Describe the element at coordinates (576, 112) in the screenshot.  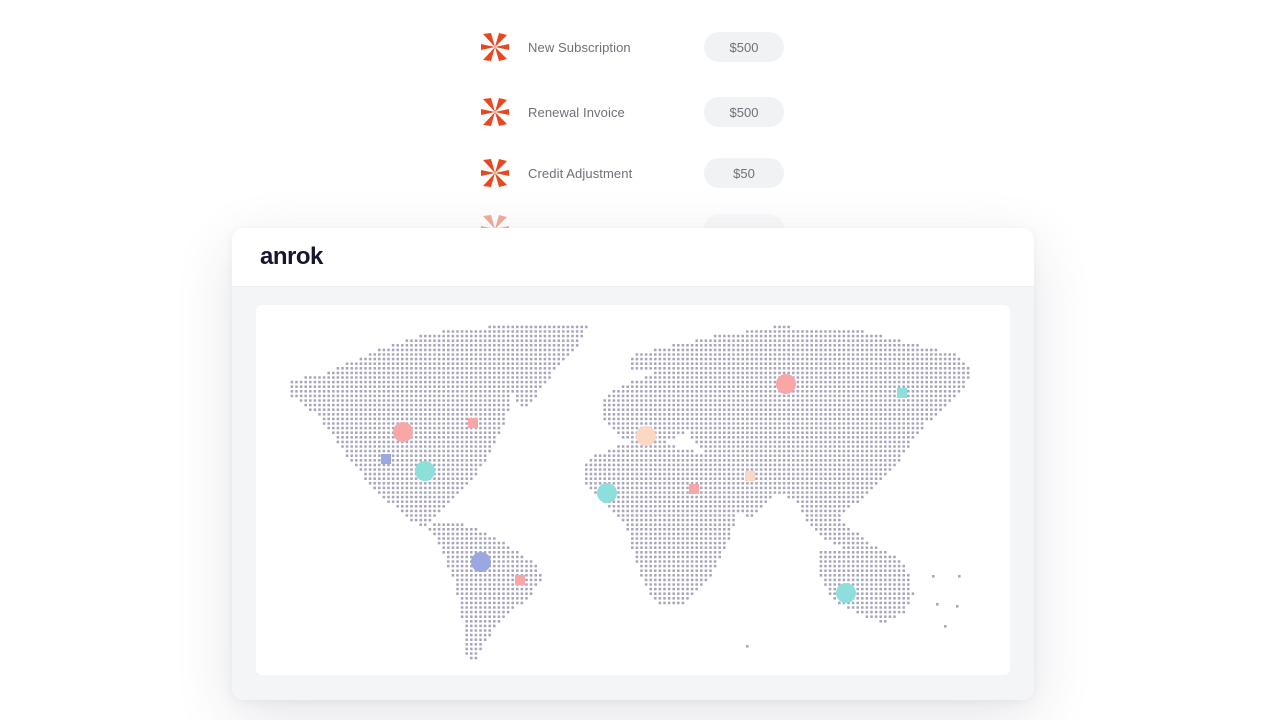
I see `transaction-label: Renewal Invoice` at that location.